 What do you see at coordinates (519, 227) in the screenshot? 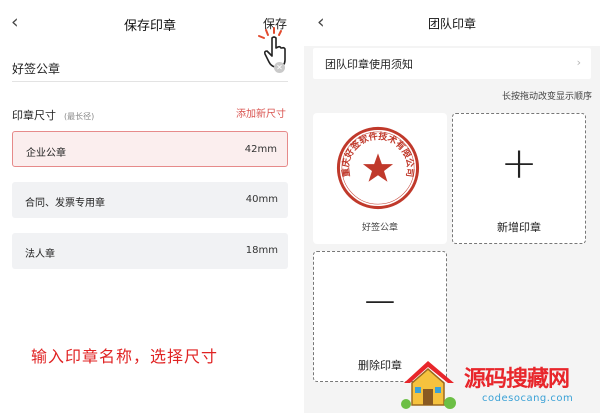
I see `add-seal-label: 新增印章` at bounding box center [519, 227].